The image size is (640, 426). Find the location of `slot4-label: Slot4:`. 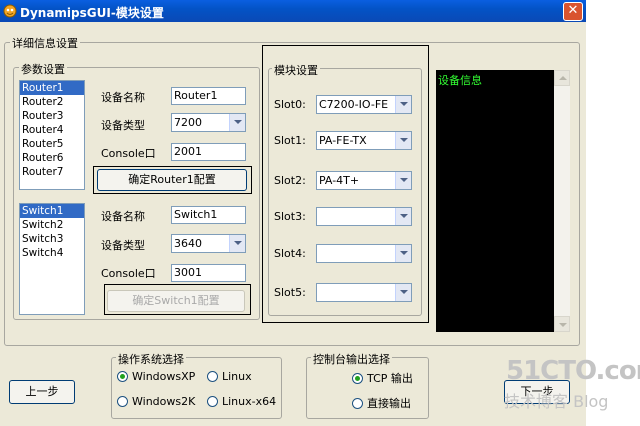

slot4-label: Slot4: is located at coordinates (290, 253).